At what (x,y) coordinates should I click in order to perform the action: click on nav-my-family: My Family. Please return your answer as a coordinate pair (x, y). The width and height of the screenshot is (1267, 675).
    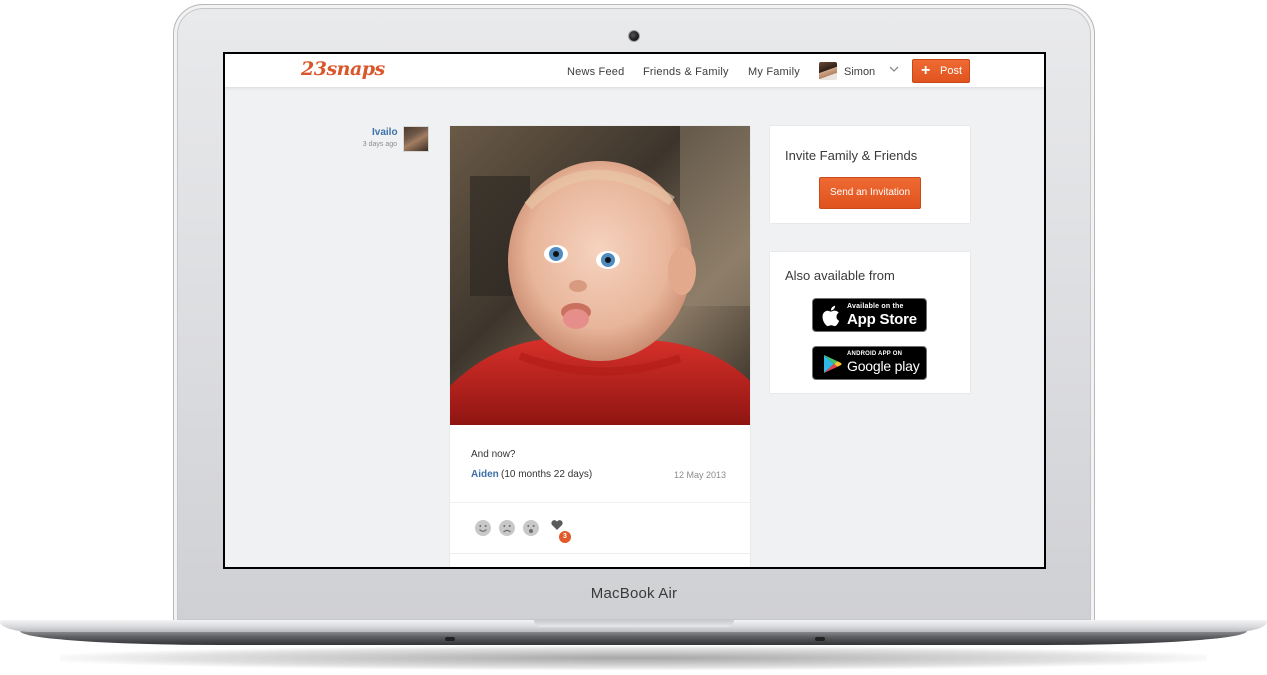
    Looking at the image, I should click on (774, 72).